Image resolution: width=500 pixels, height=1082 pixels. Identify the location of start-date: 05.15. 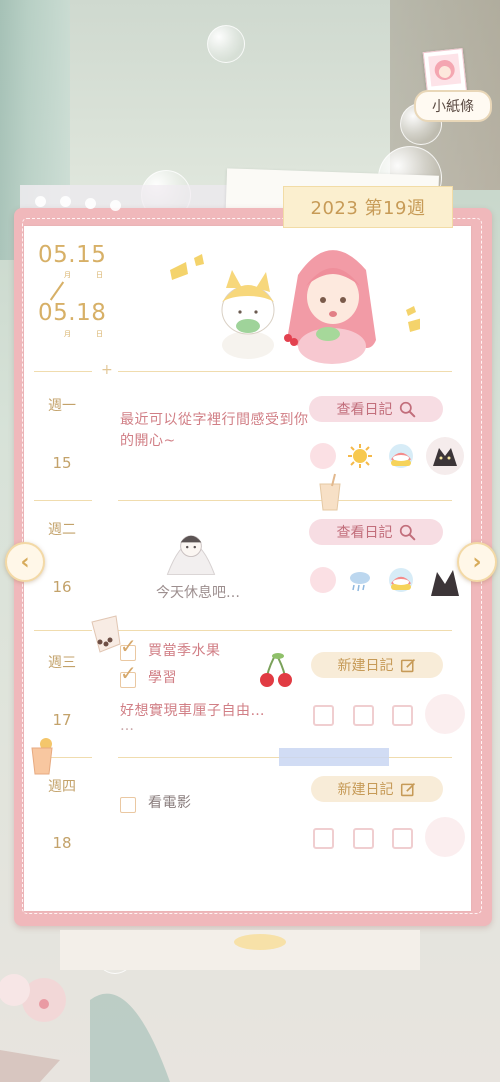
(72, 255).